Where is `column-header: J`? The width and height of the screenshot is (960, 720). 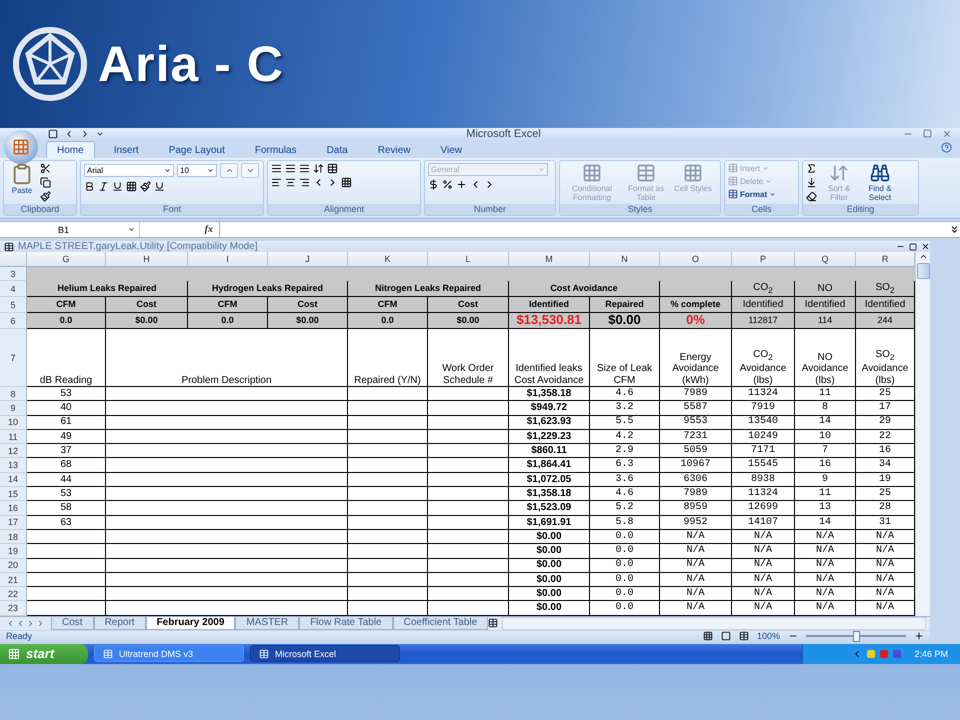 column-header: J is located at coordinates (308, 259).